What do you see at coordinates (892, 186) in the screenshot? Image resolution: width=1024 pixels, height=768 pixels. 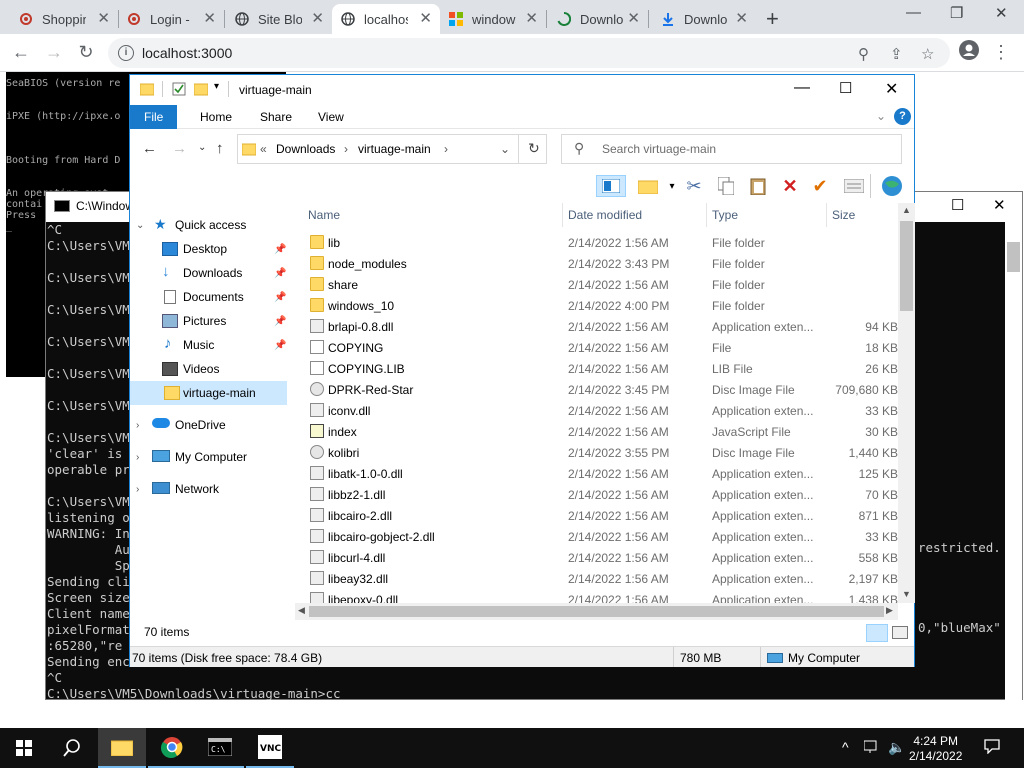 I see `globe-network-icon` at bounding box center [892, 186].